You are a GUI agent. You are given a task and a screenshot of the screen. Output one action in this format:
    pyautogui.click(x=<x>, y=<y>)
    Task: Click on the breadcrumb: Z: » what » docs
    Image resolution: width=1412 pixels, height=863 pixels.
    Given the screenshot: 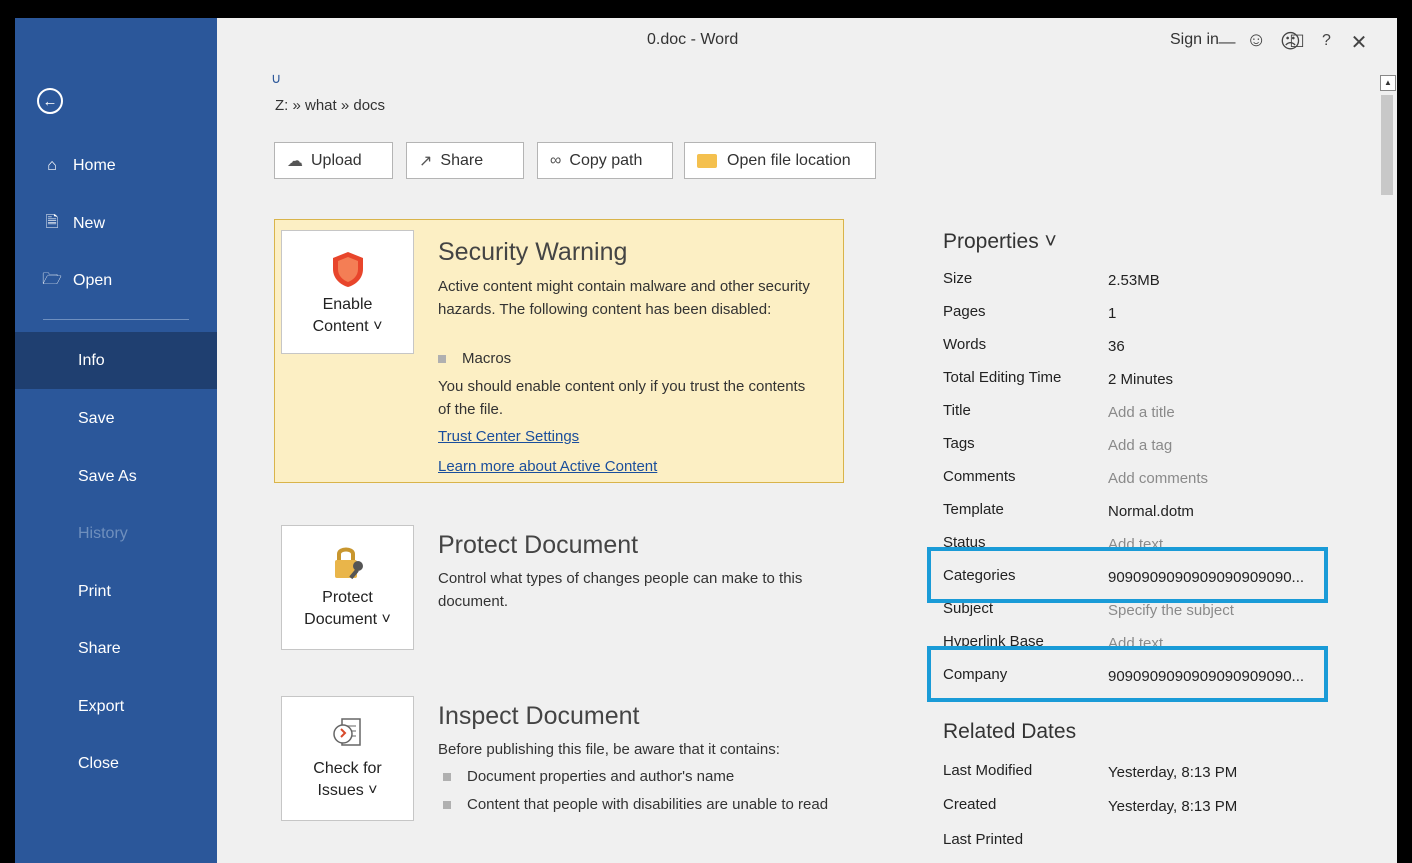 What is the action you would take?
    pyautogui.click(x=330, y=105)
    